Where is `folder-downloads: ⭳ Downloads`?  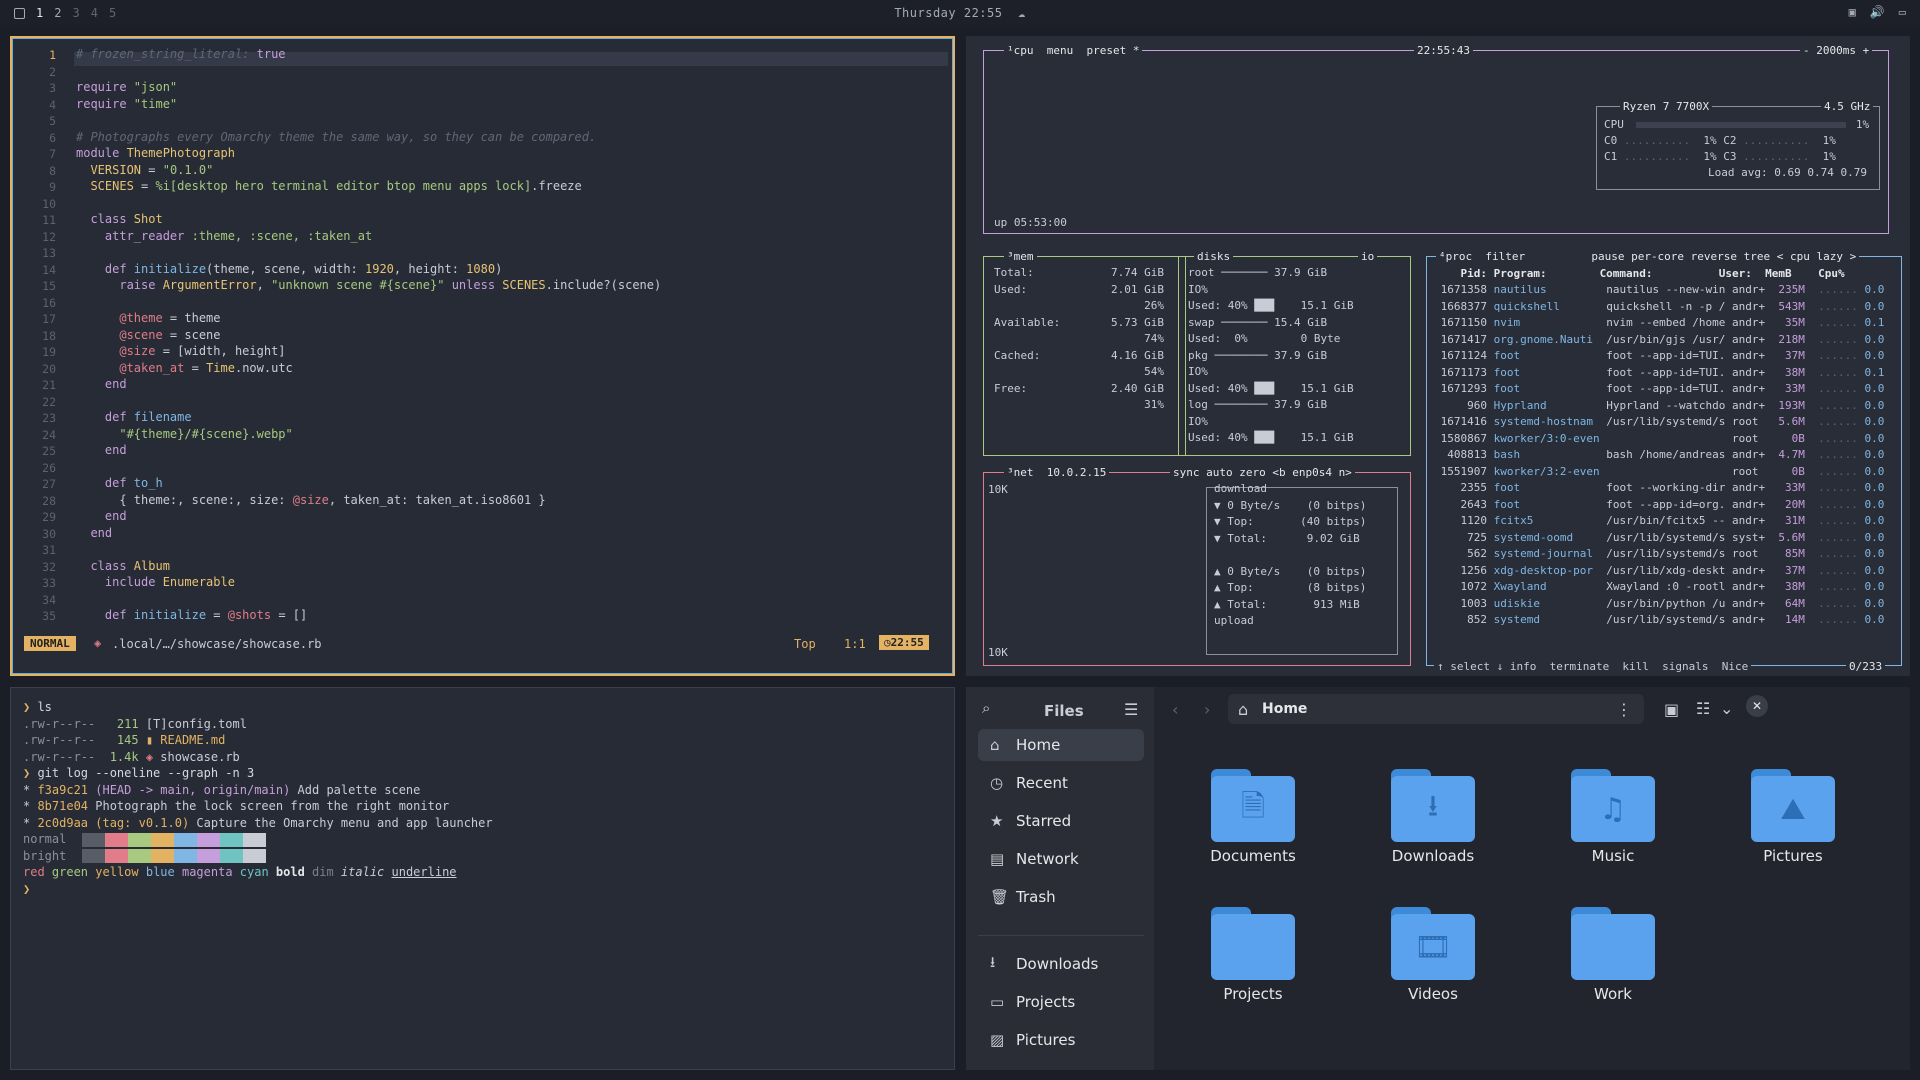 folder-downloads: ⭳ Downloads is located at coordinates (1433, 817).